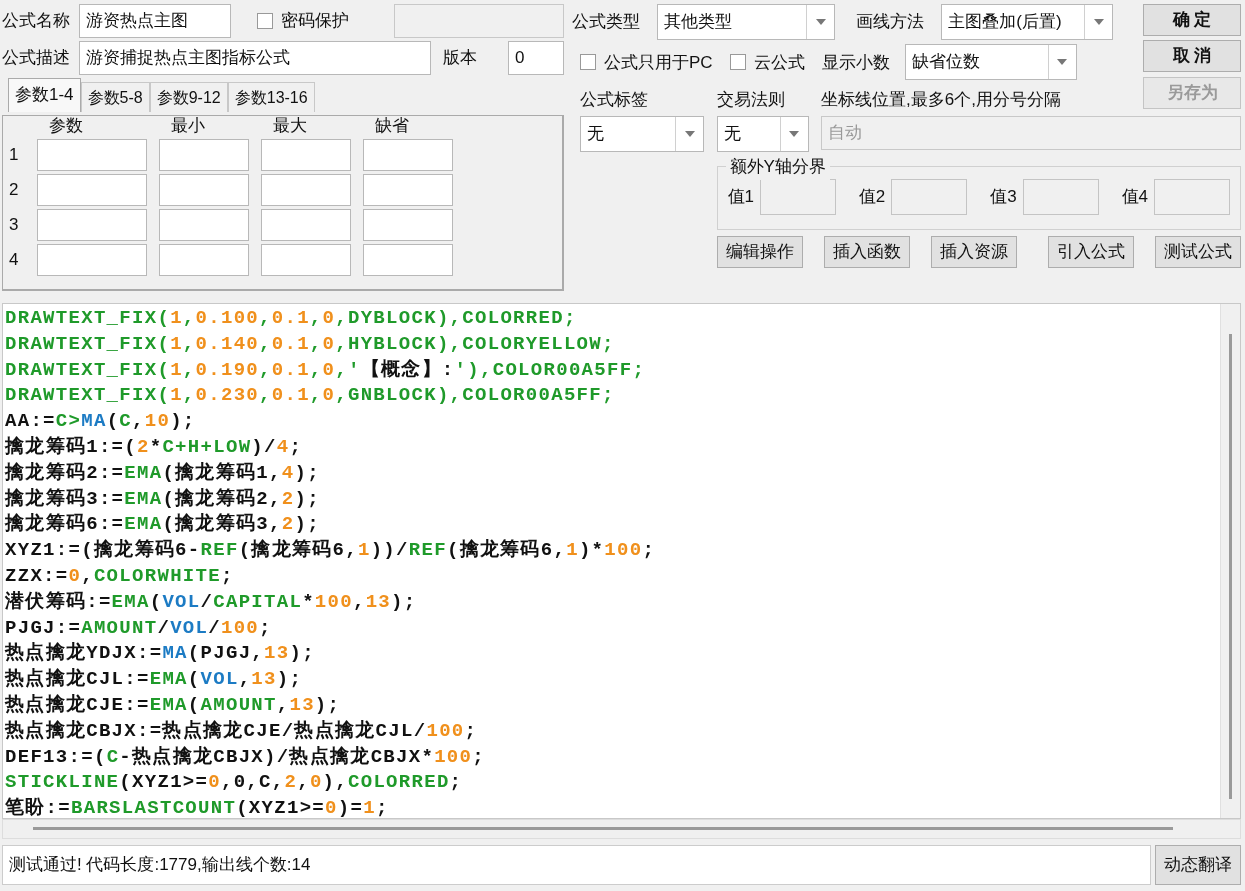 The width and height of the screenshot is (1245, 891). I want to click on field-label: 值1, so click(740, 197).